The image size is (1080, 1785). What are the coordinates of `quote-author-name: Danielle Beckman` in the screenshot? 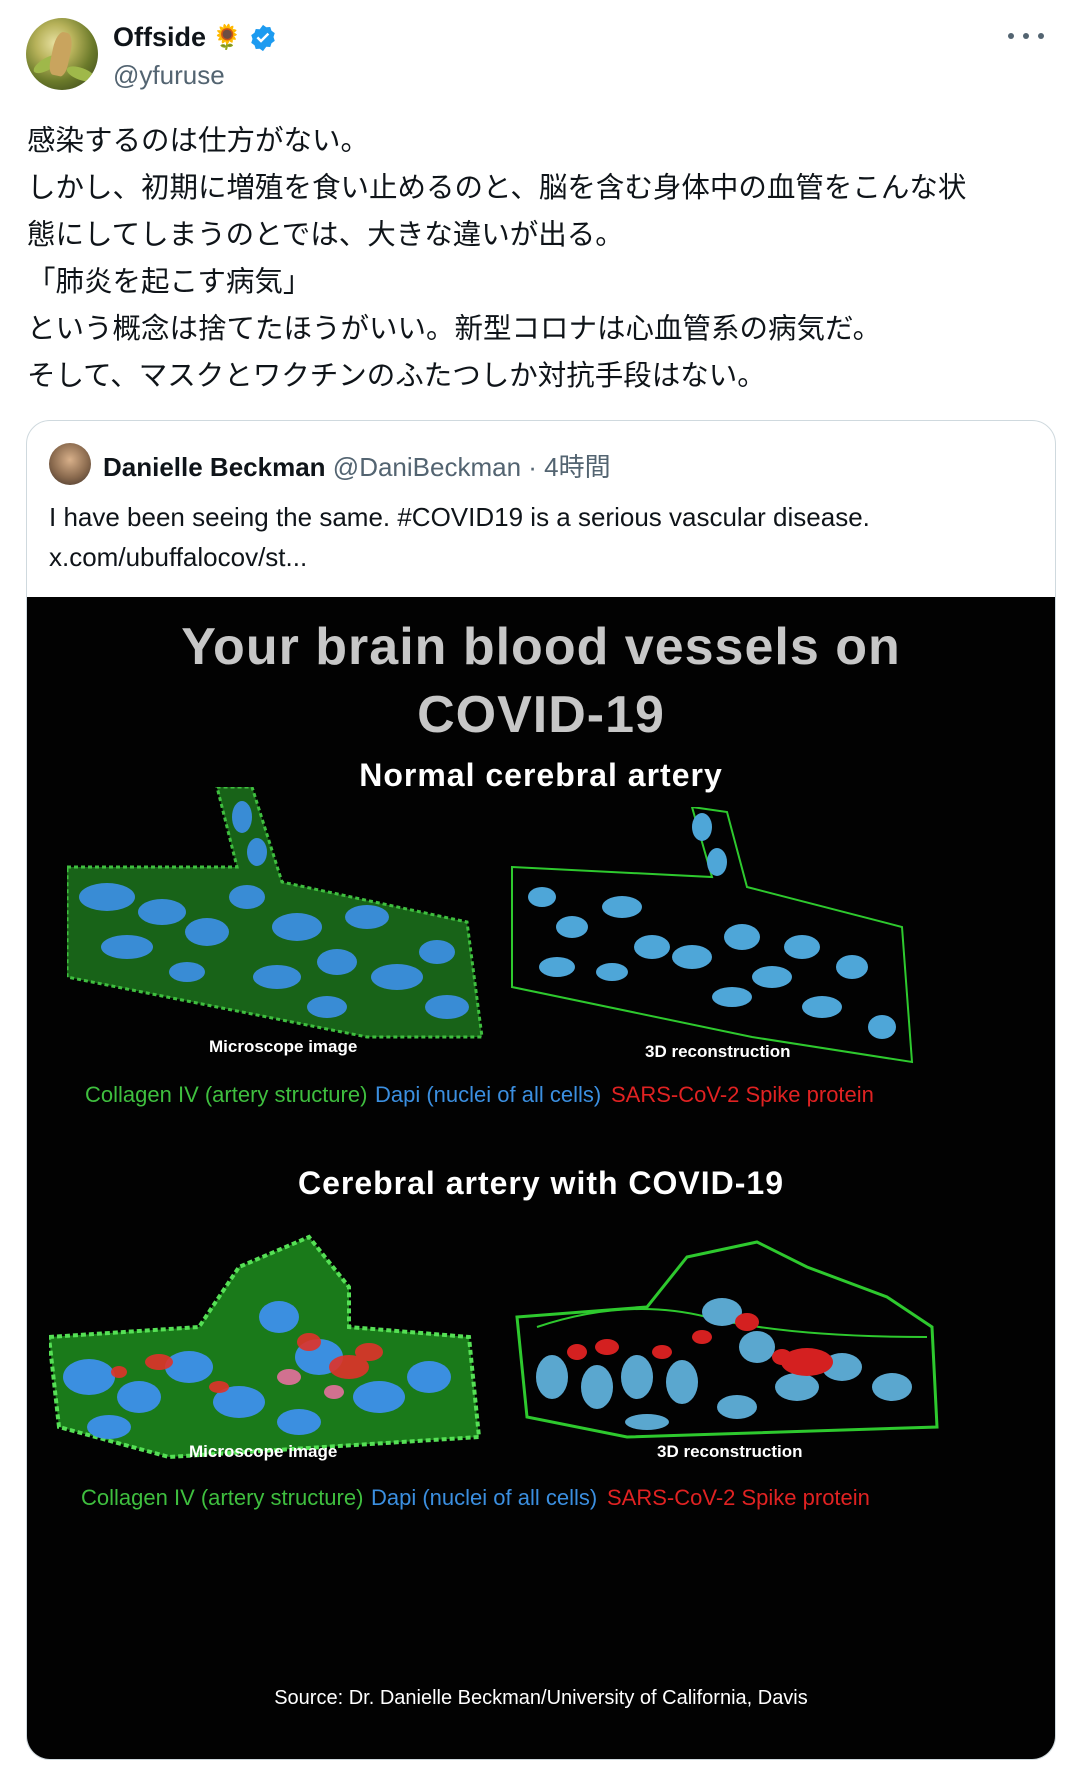 It's located at (214, 467).